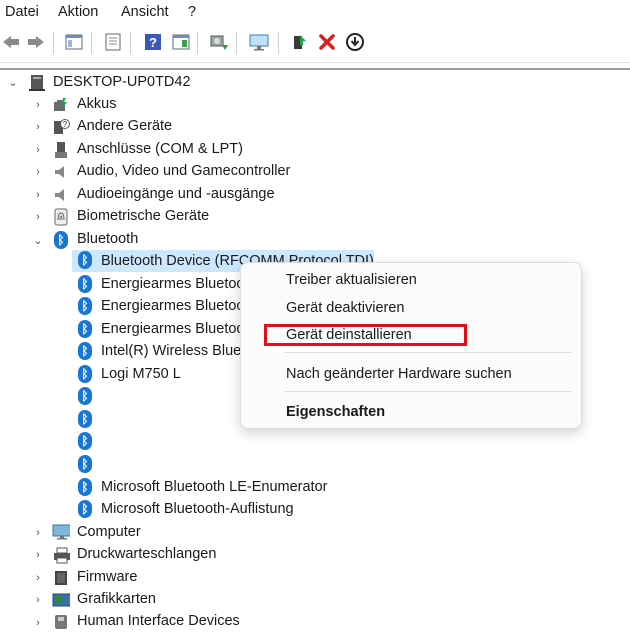 Image resolution: width=630 pixels, height=635 pixels. Describe the element at coordinates (345, 308) in the screenshot. I see `menu-item-geraet-deaktivieren: Gerät deaktivieren` at that location.